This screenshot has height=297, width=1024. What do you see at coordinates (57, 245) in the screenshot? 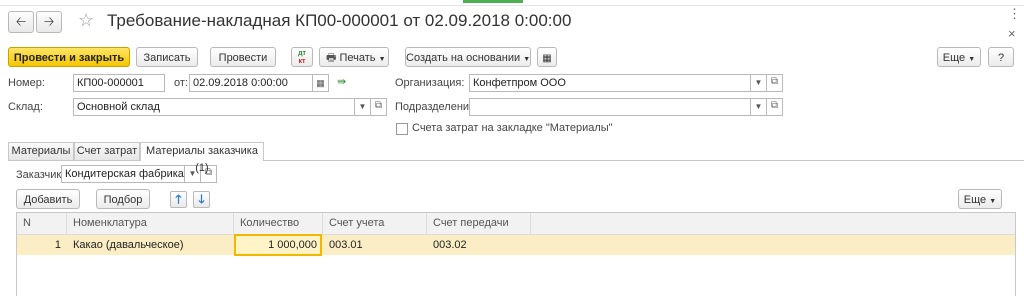
I see `row-number: 1` at bounding box center [57, 245].